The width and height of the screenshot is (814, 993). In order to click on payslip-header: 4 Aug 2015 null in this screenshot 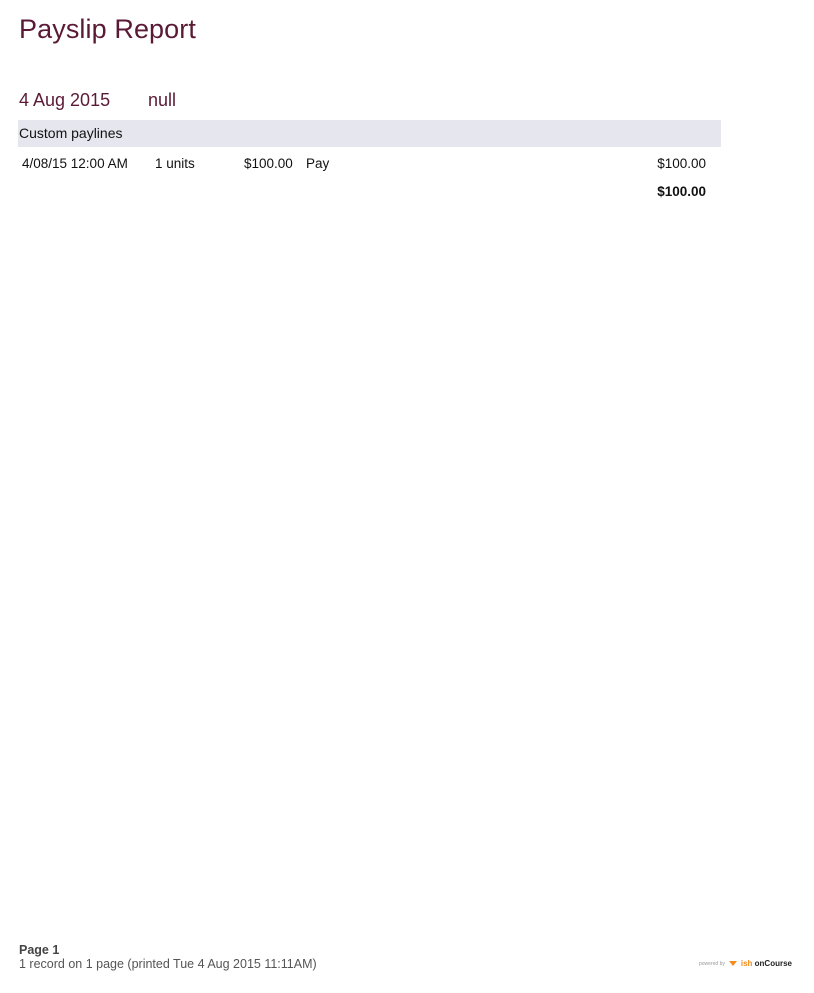, I will do `click(97, 100)`.